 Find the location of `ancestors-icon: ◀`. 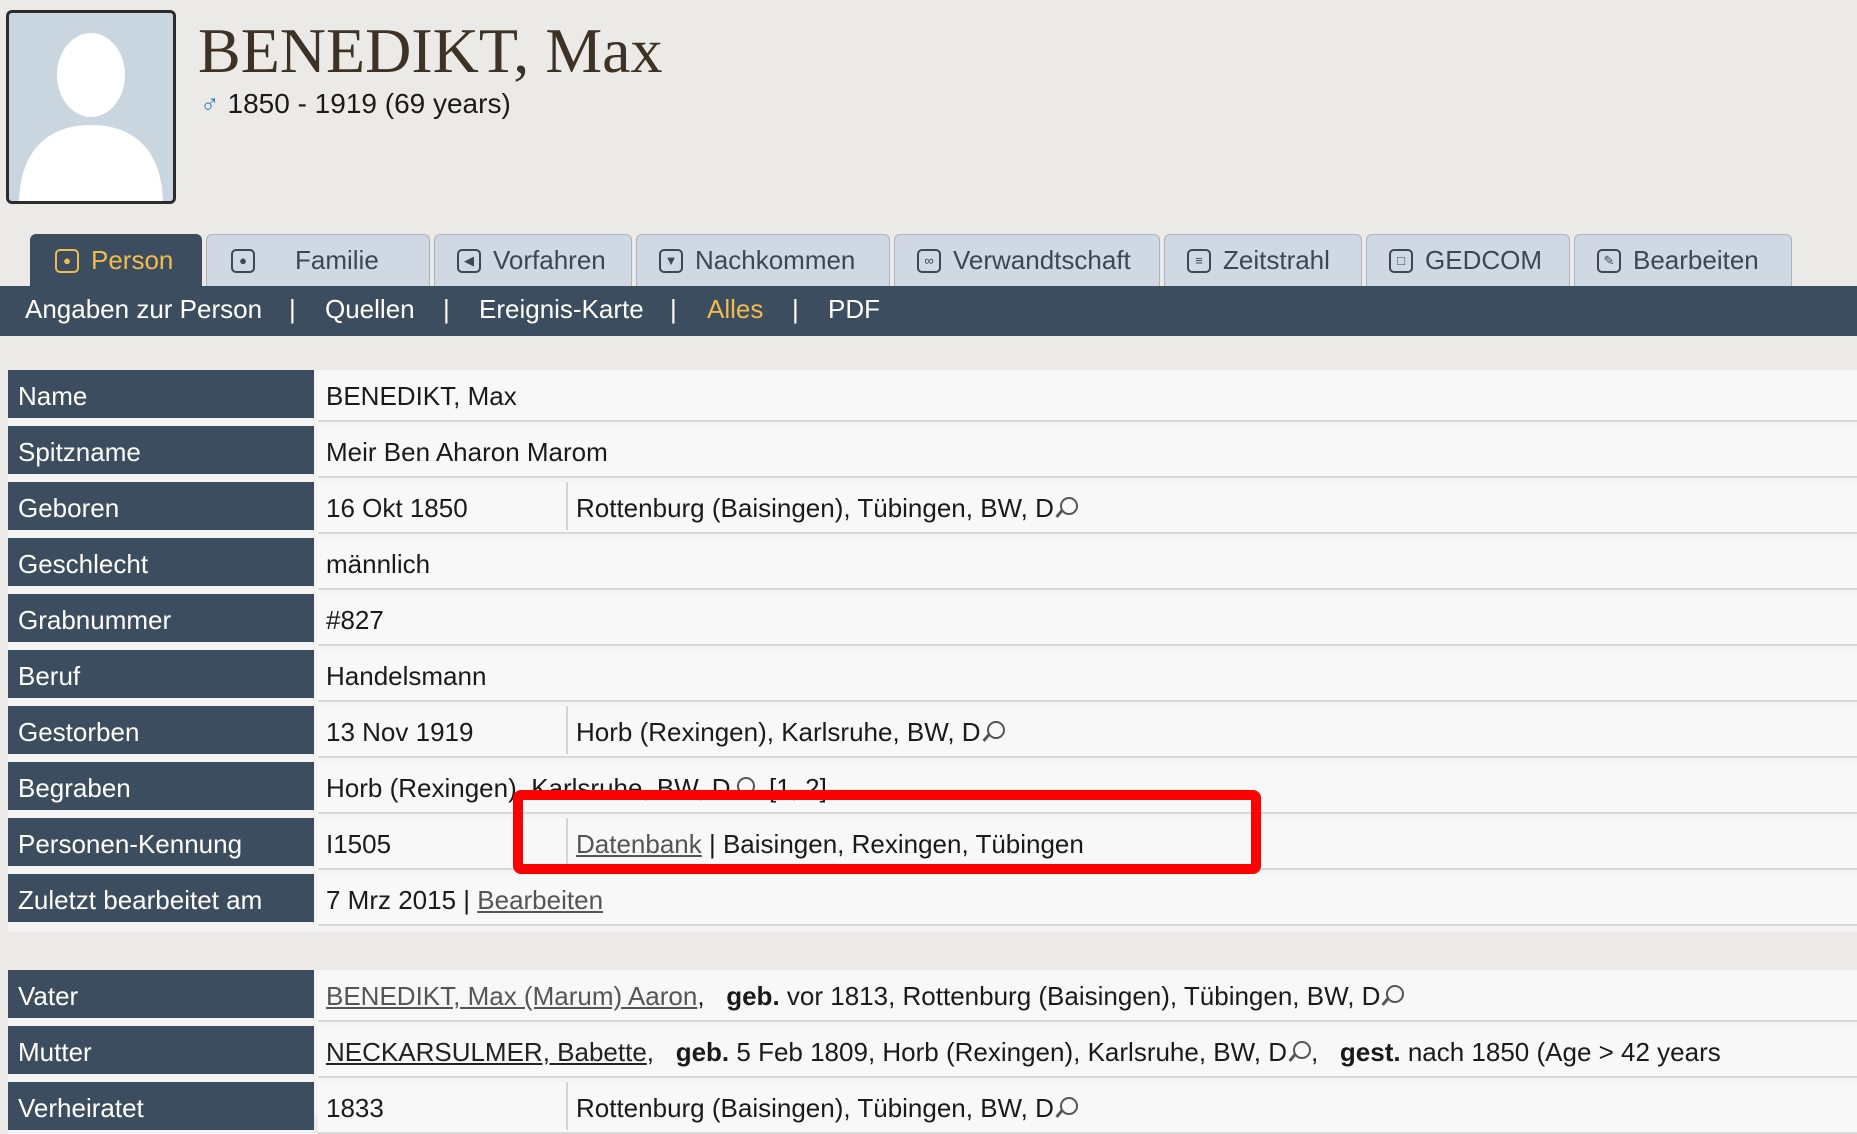

ancestors-icon: ◀ is located at coordinates (469, 260).